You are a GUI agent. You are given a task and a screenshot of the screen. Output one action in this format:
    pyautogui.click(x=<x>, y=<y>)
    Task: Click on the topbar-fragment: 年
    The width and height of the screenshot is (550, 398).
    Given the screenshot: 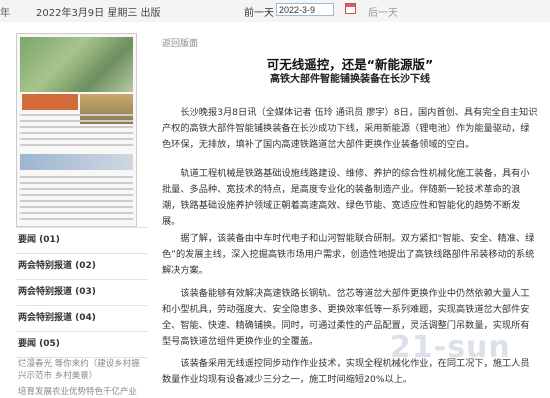 What is the action you would take?
    pyautogui.click(x=5, y=13)
    